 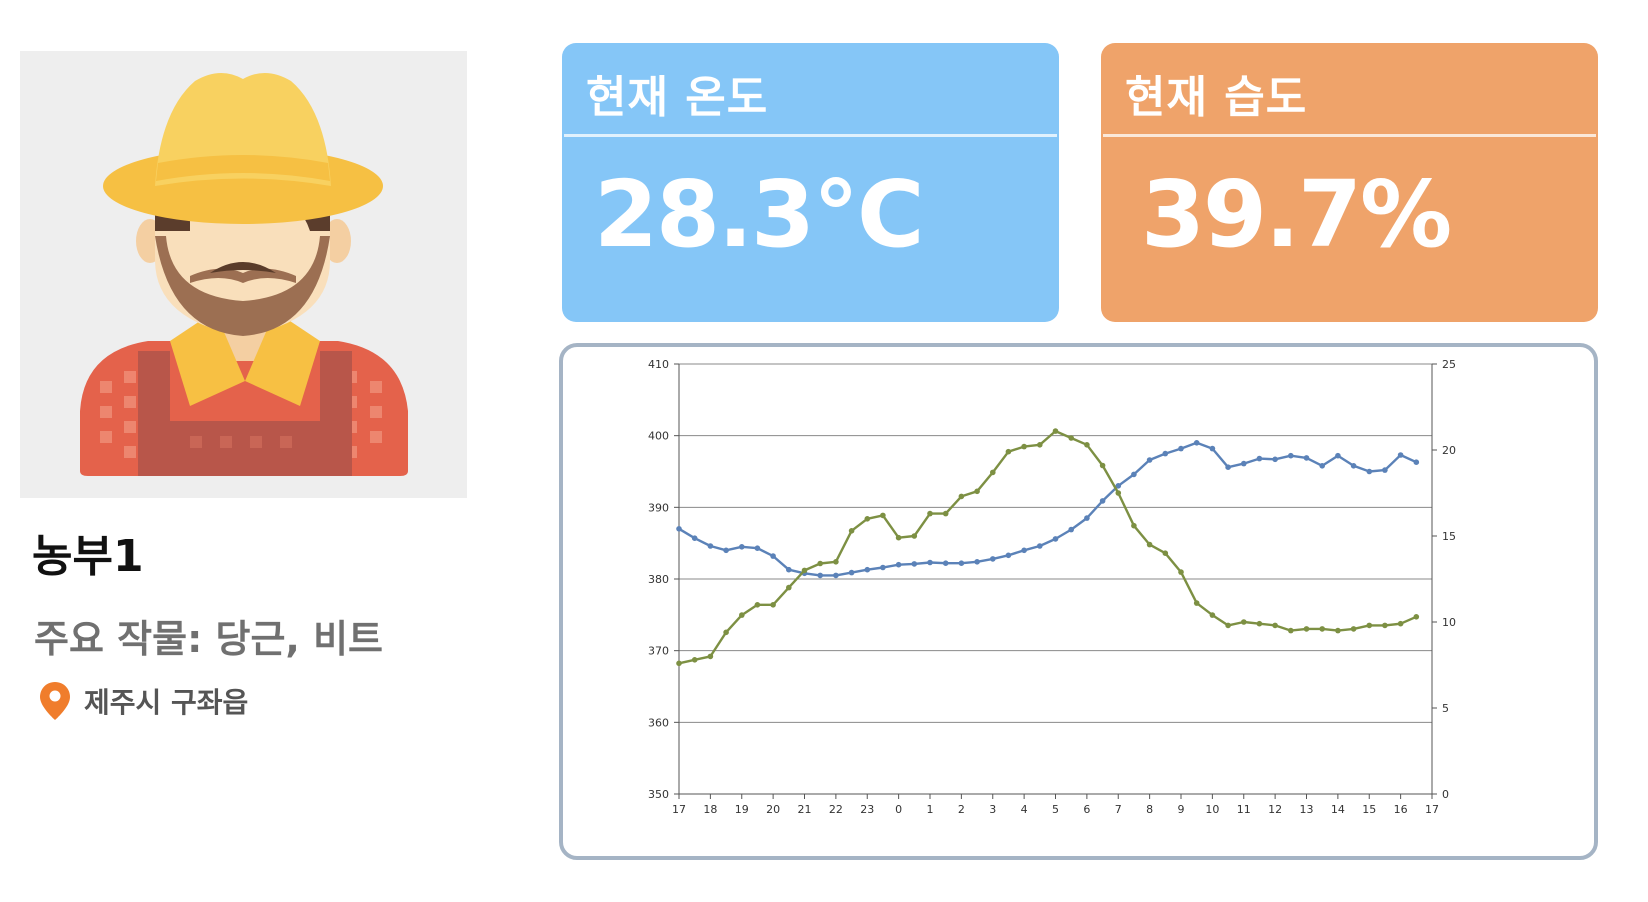 I want to click on y-right-tick-label: 25, so click(x=1449, y=364).